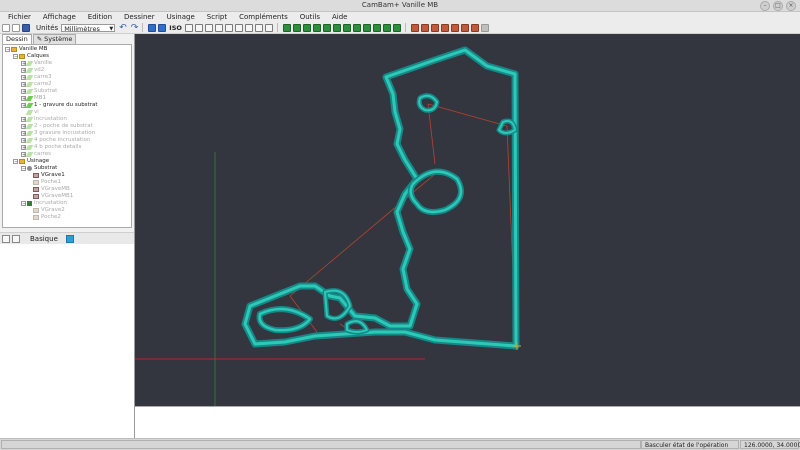 The width and height of the screenshot is (800, 450). What do you see at coordinates (18, 17) in the screenshot?
I see `menu-fichier: Fichier` at bounding box center [18, 17].